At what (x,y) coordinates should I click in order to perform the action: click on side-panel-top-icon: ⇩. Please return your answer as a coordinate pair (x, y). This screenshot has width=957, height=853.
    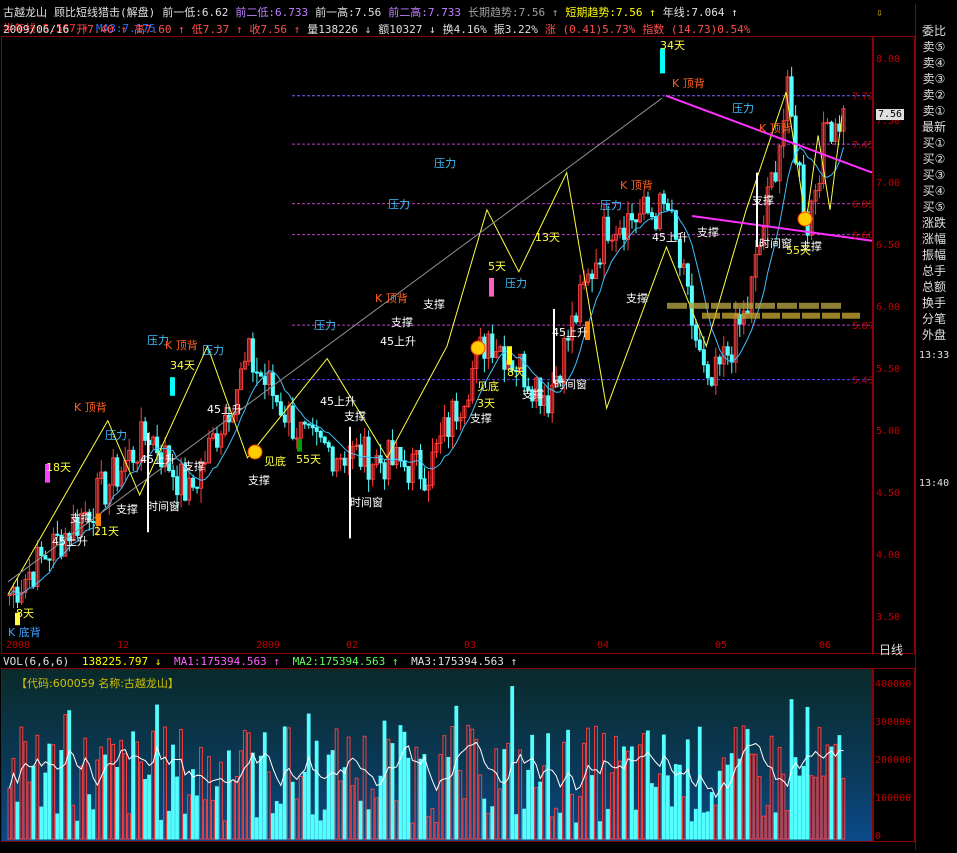
    Looking at the image, I should click on (882, 12).